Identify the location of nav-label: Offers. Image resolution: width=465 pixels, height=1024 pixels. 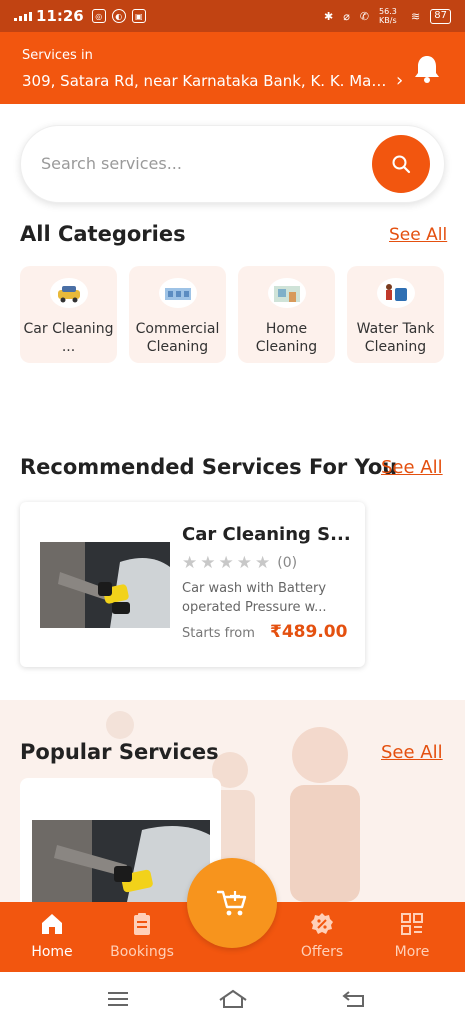
(322, 952).